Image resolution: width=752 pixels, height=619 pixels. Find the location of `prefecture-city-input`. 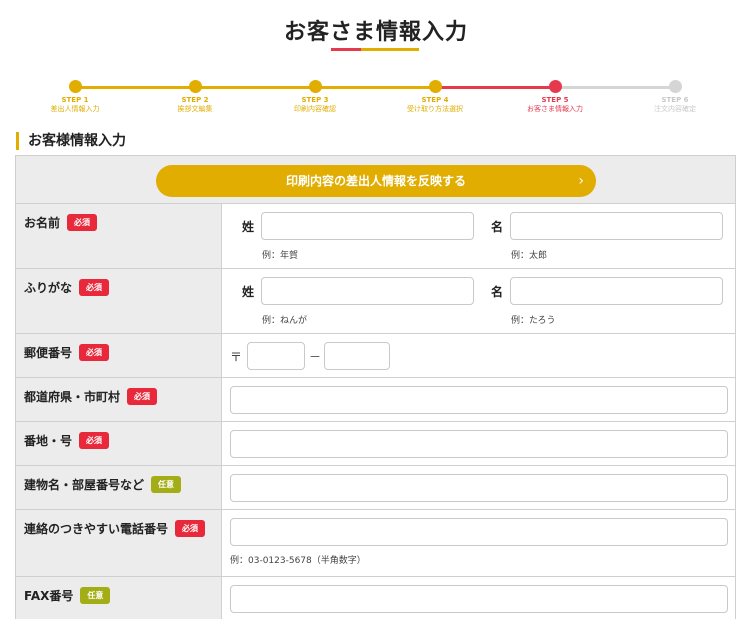

prefecture-city-input is located at coordinates (479, 400).